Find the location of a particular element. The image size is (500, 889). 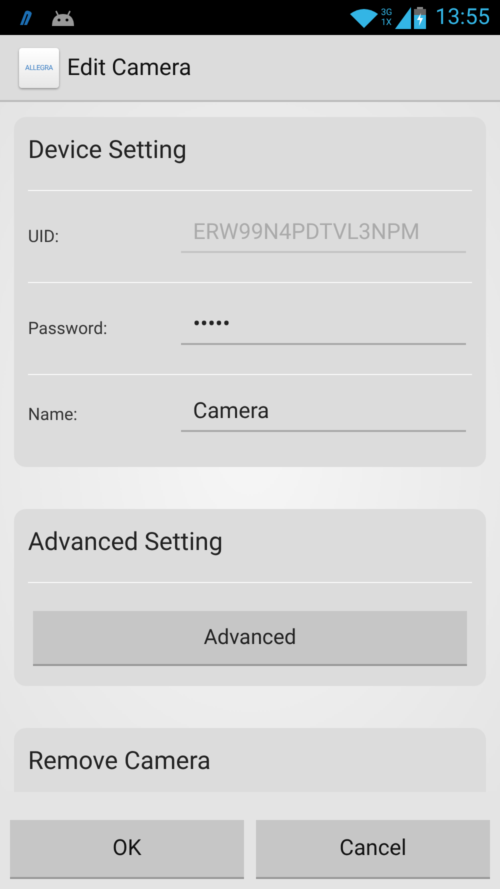

signal-icon is located at coordinates (403, 17).